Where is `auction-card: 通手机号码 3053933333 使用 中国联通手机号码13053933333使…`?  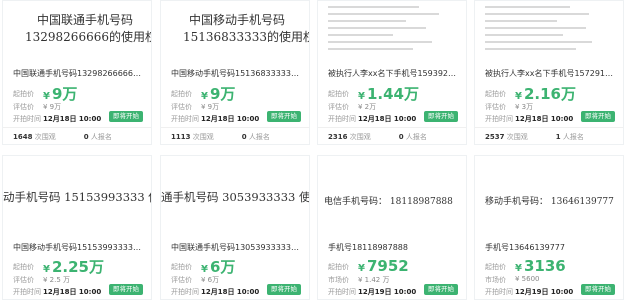 auction-card: 通手机号码 3053933333 使用 中国联通手机号码13053933333使… is located at coordinates (235, 227).